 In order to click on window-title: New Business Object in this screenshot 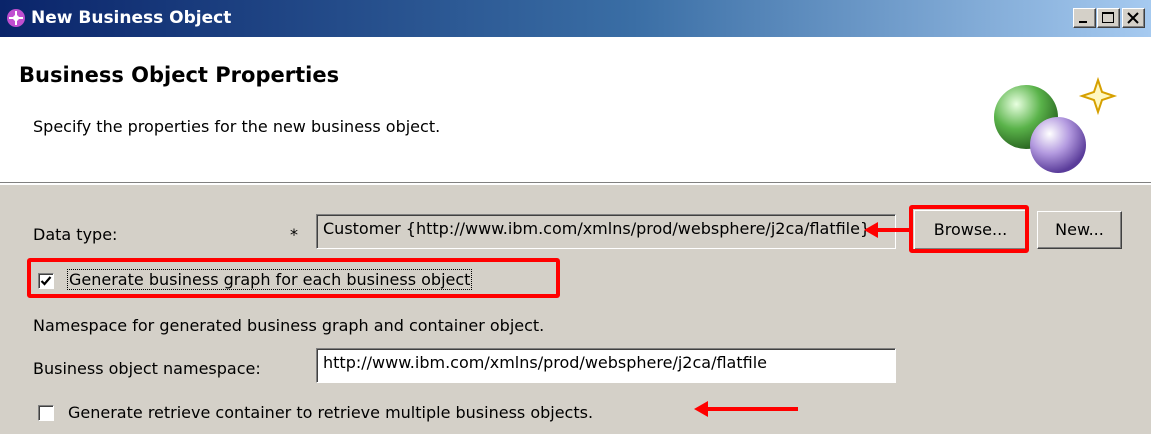, I will do `click(131, 18)`.